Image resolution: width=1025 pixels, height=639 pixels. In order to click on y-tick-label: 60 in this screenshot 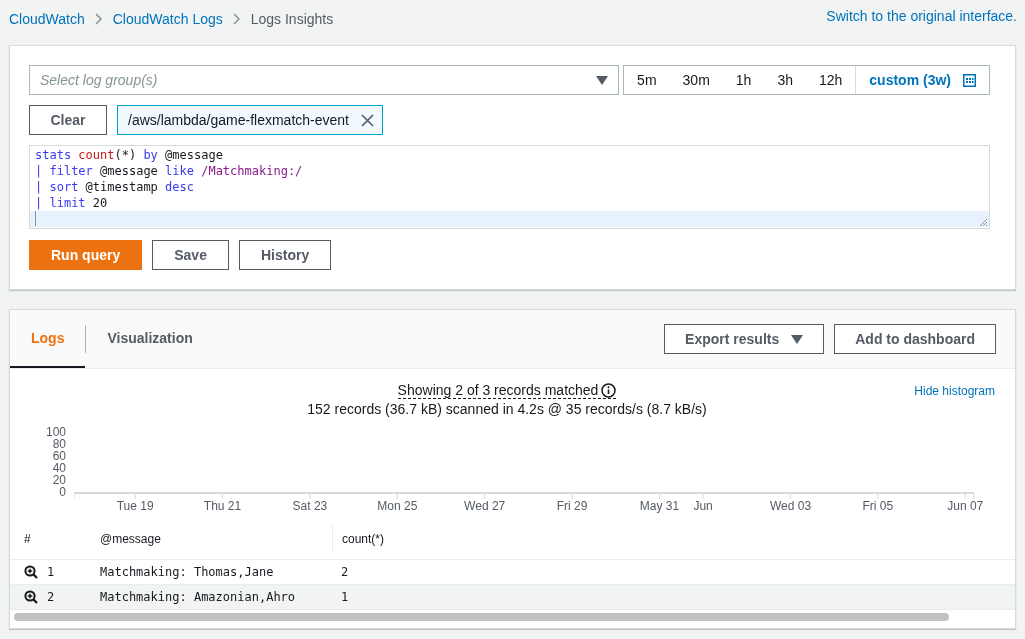, I will do `click(59, 456)`.